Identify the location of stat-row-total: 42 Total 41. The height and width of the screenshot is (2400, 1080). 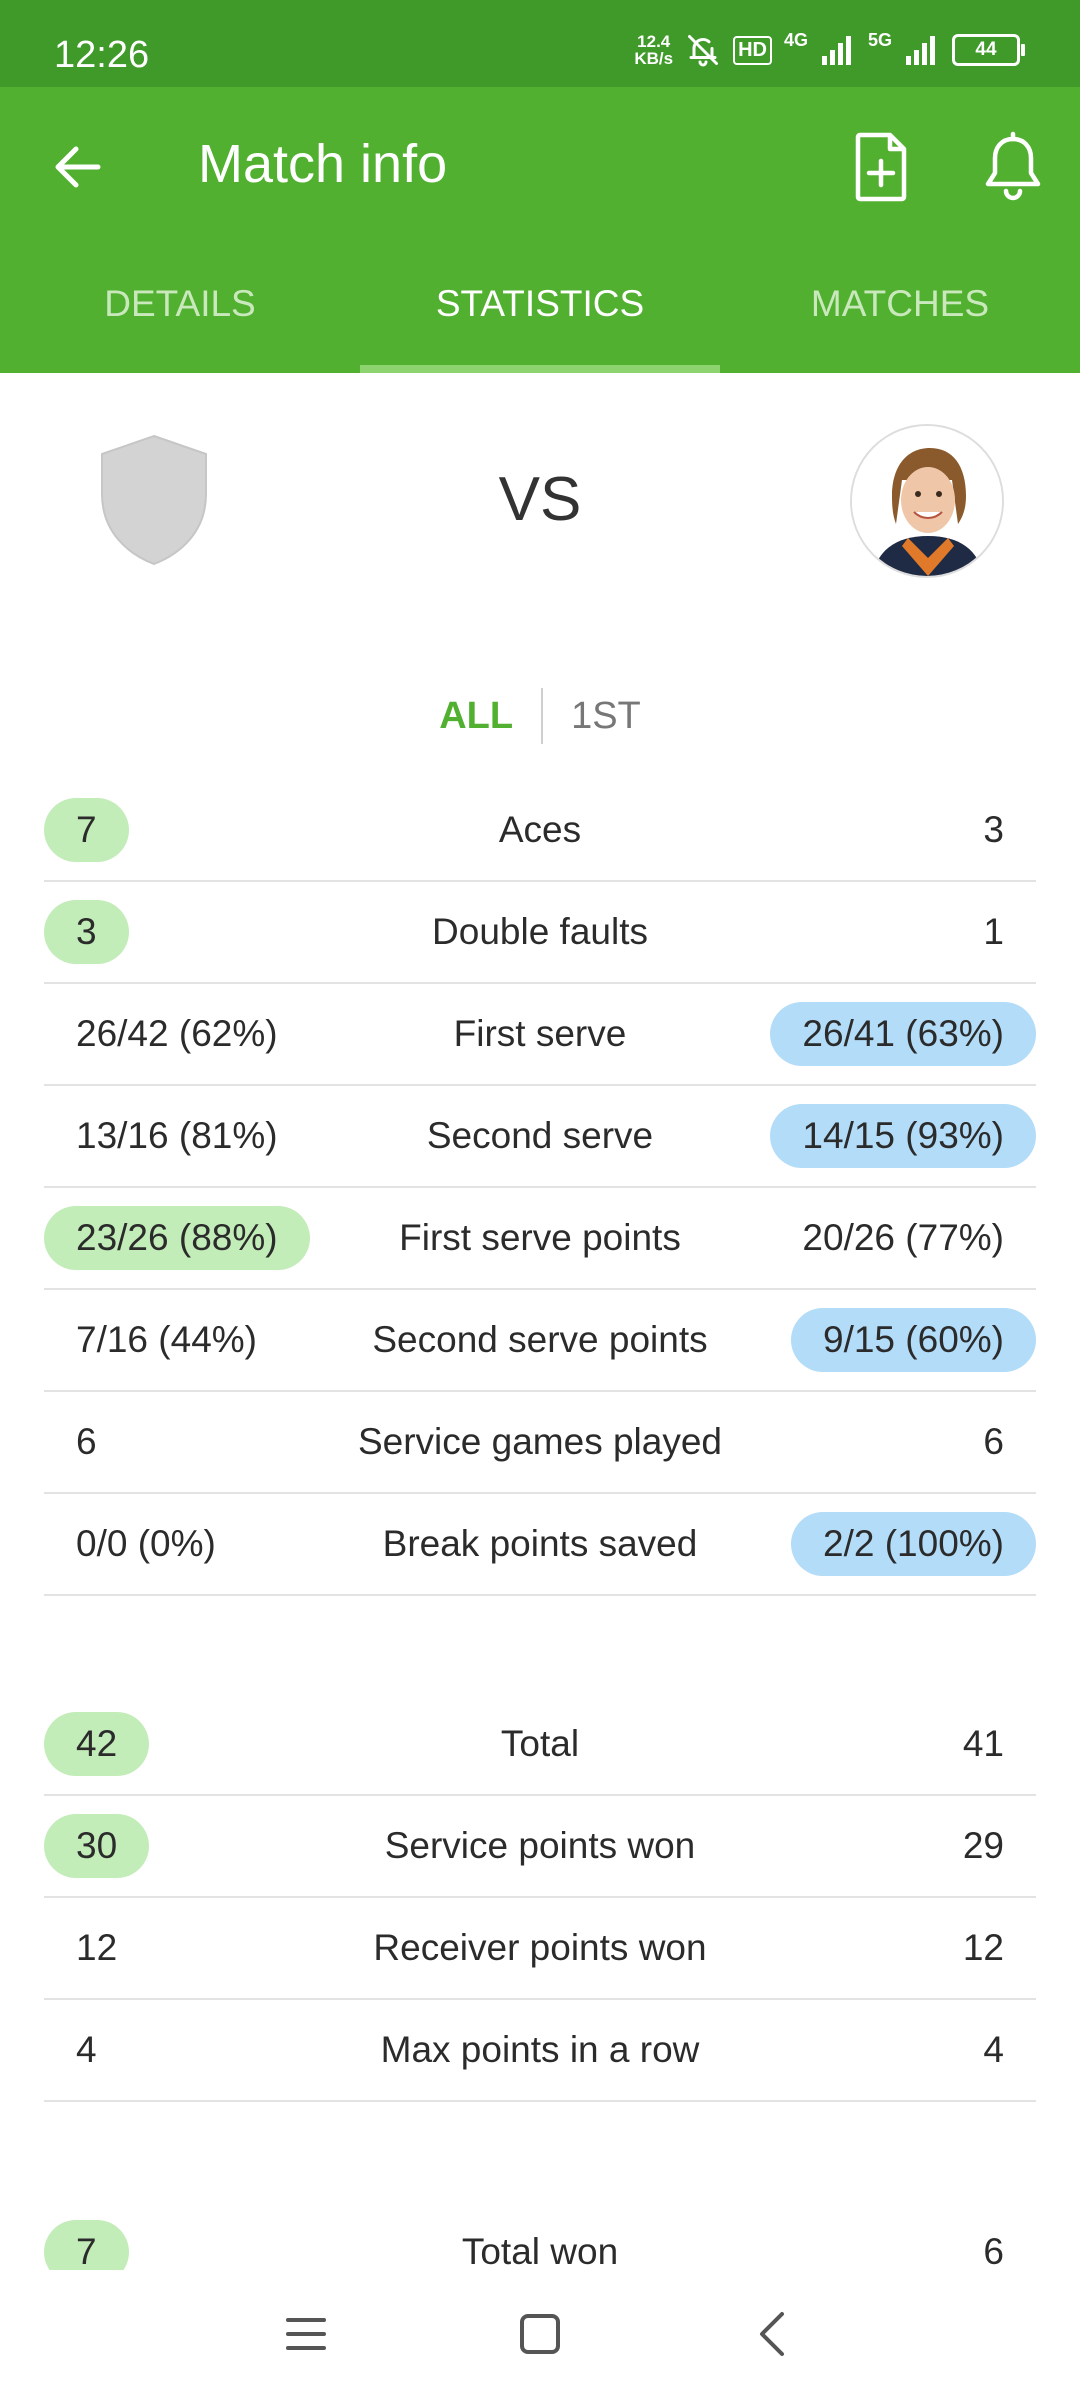
(540, 1745).